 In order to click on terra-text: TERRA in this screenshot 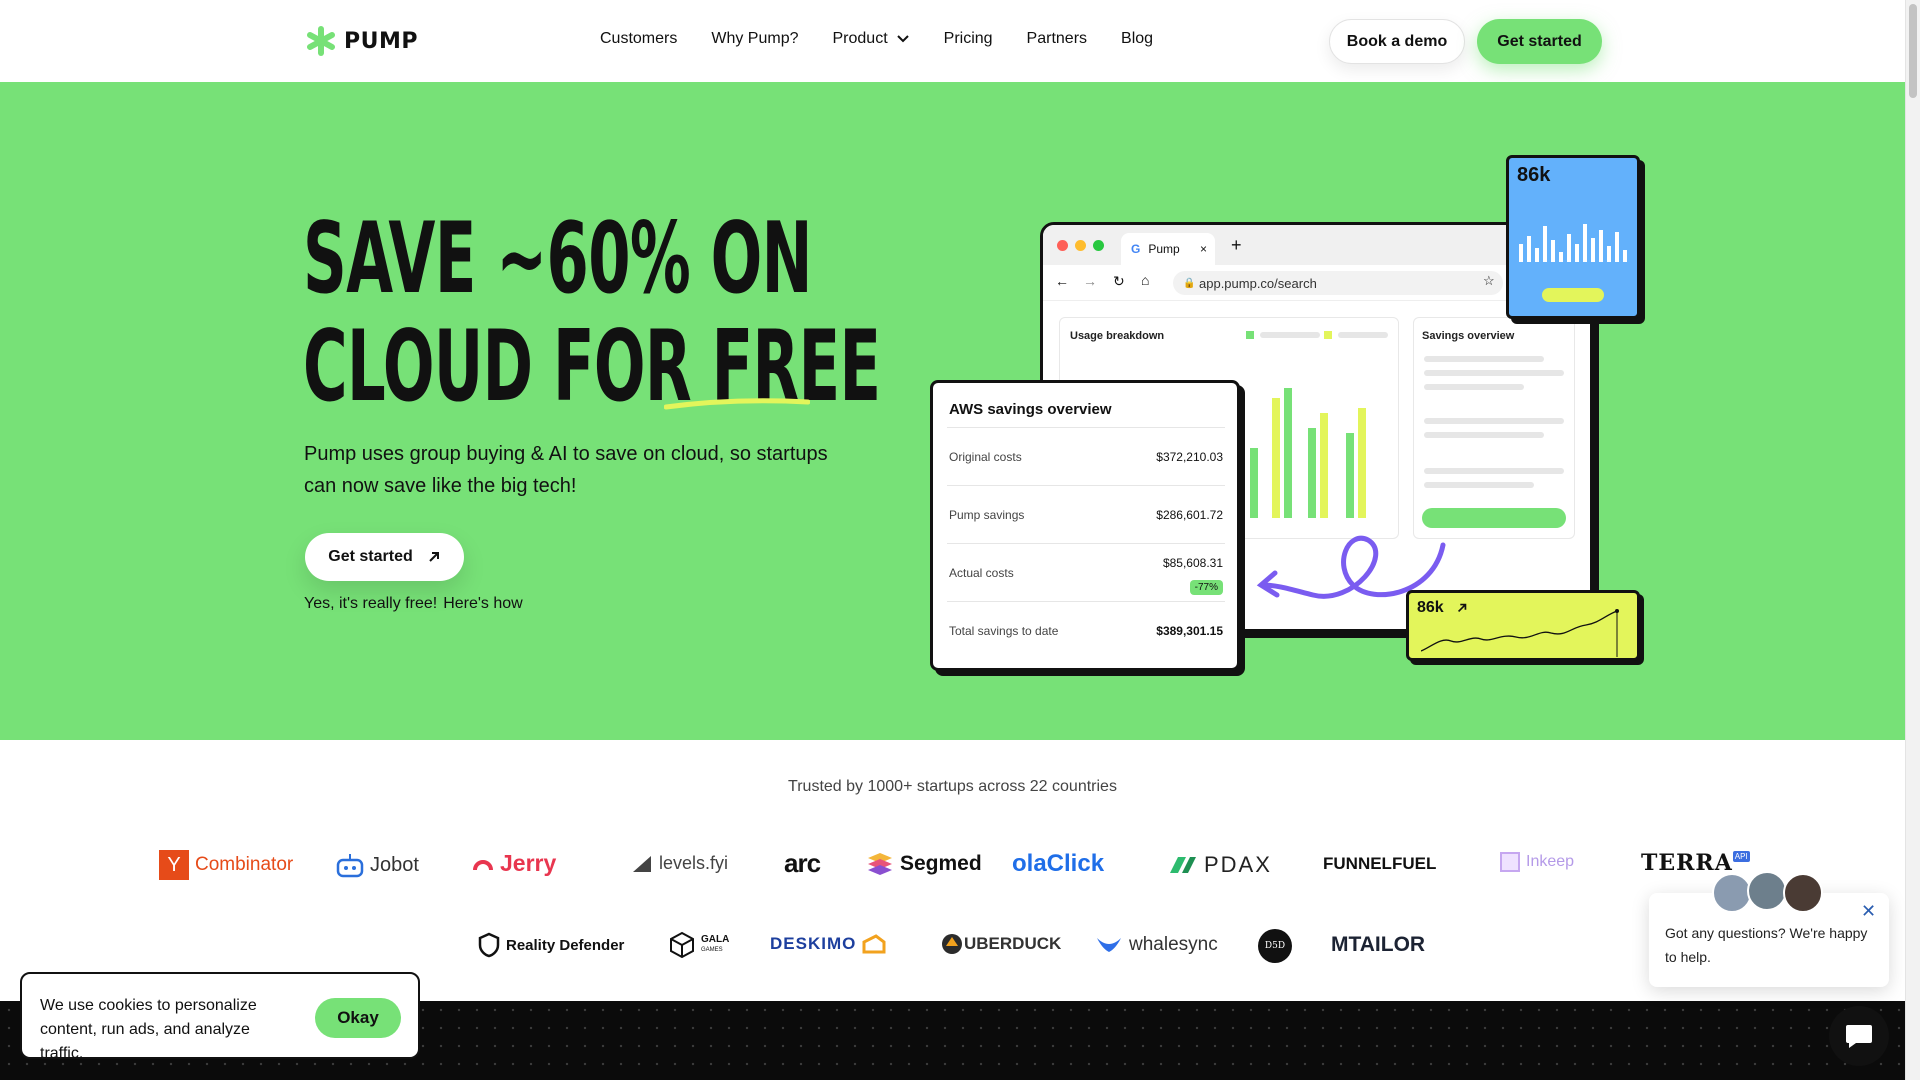, I will do `click(1687, 863)`.